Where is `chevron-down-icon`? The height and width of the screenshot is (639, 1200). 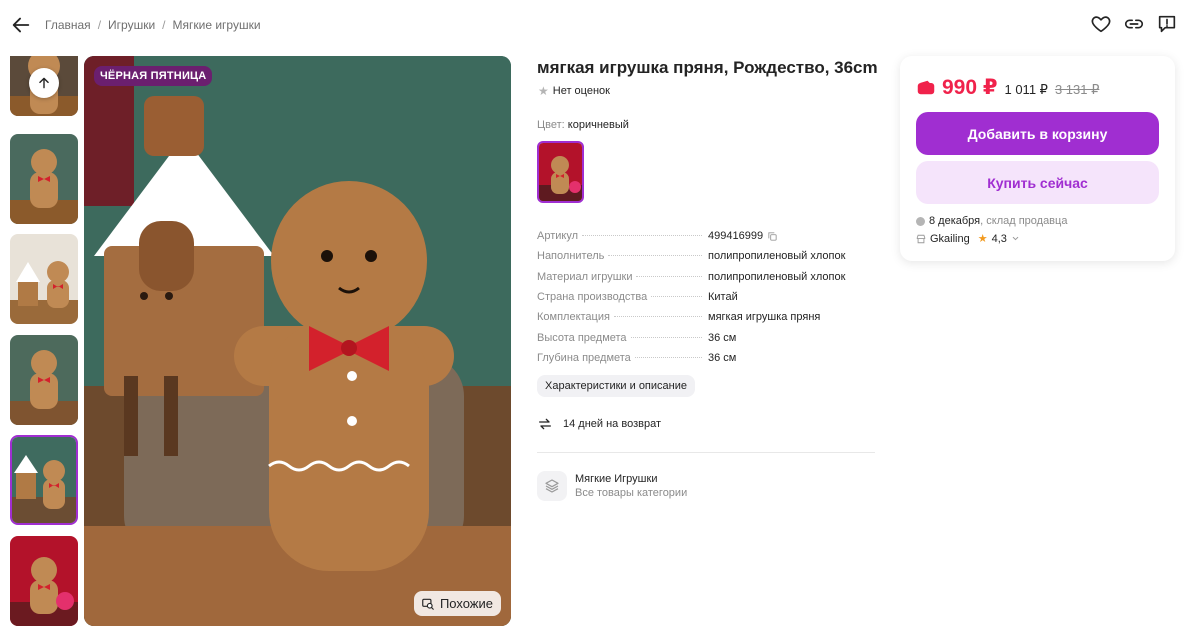 chevron-down-icon is located at coordinates (1015, 238).